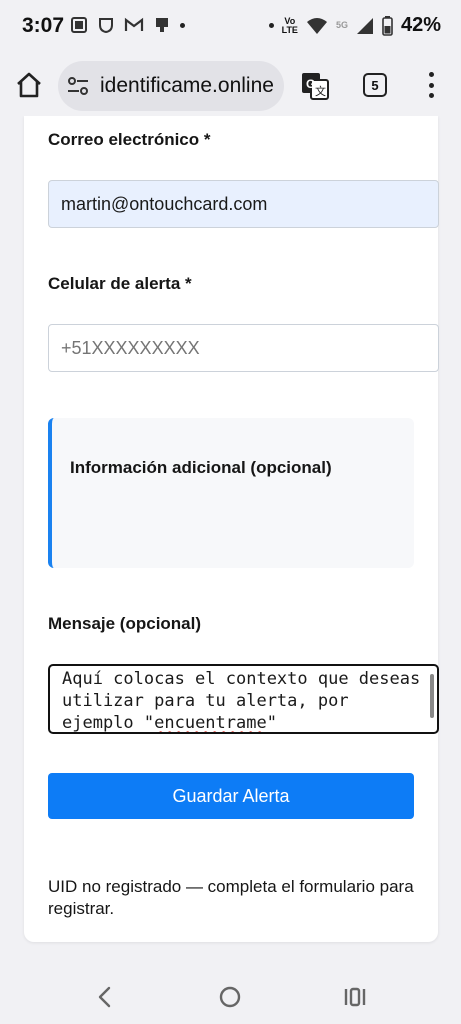 This screenshot has width=461, height=1024. What do you see at coordinates (387, 25) in the screenshot?
I see `battery-icon` at bounding box center [387, 25].